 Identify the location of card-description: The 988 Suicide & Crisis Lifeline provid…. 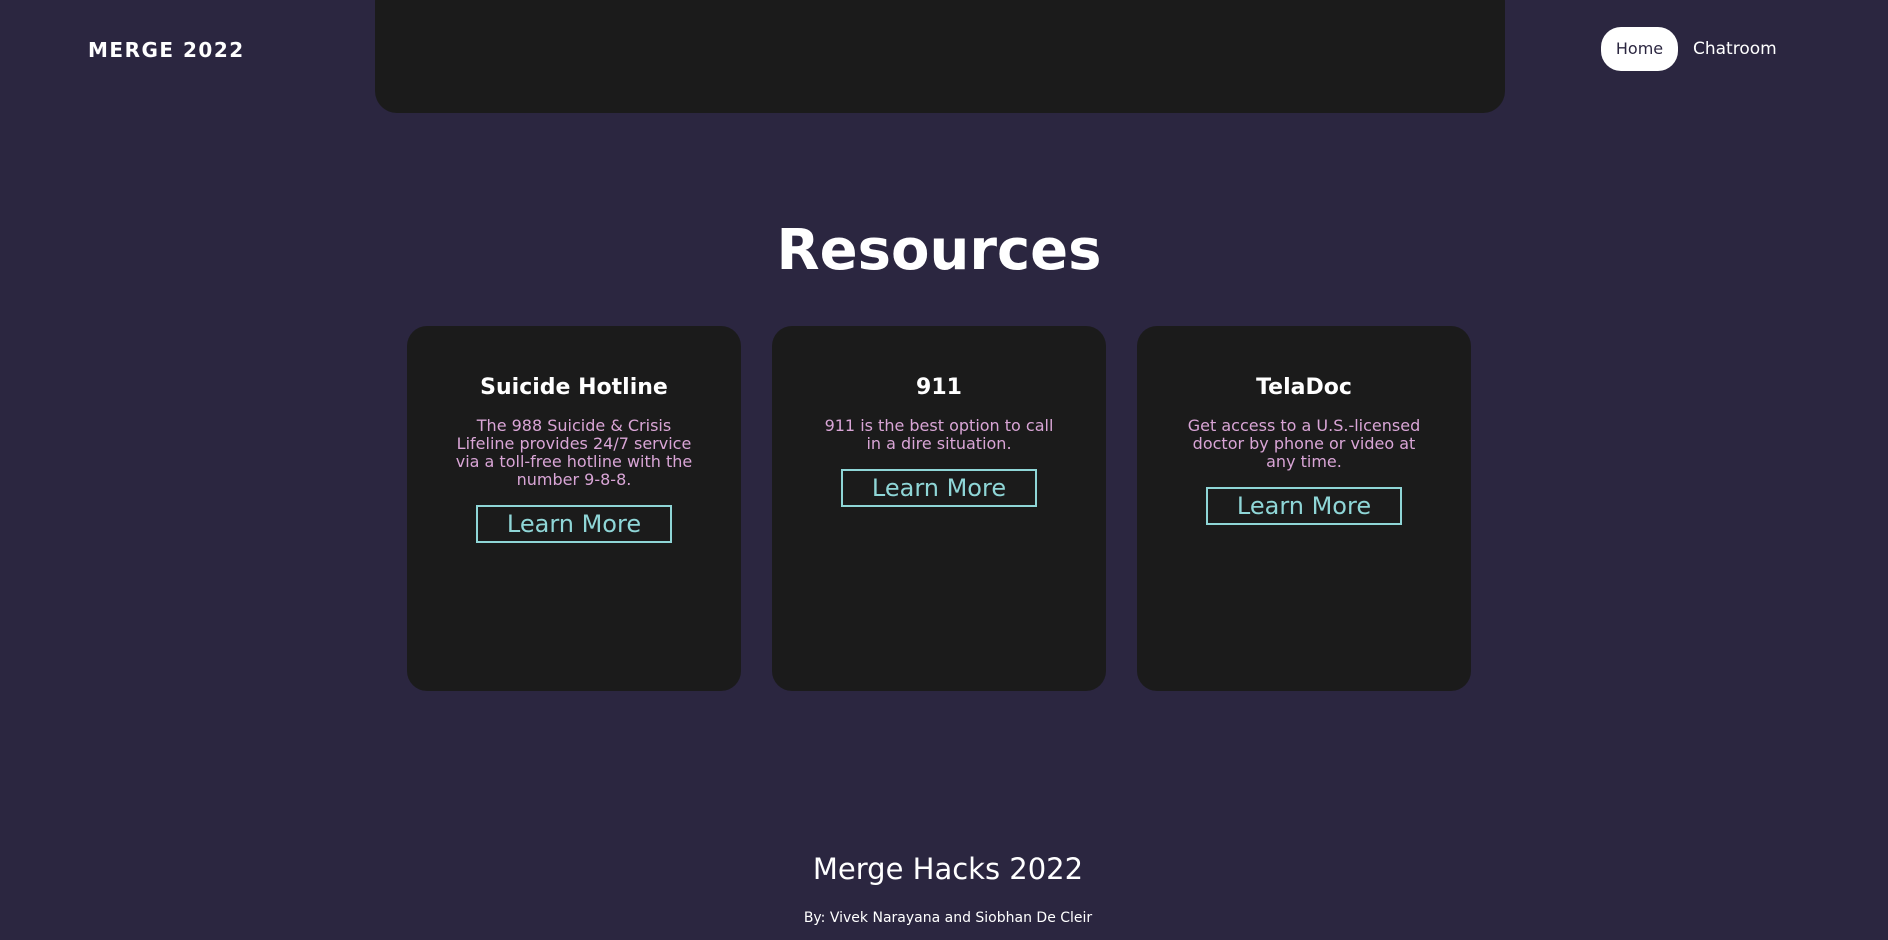
(574, 452).